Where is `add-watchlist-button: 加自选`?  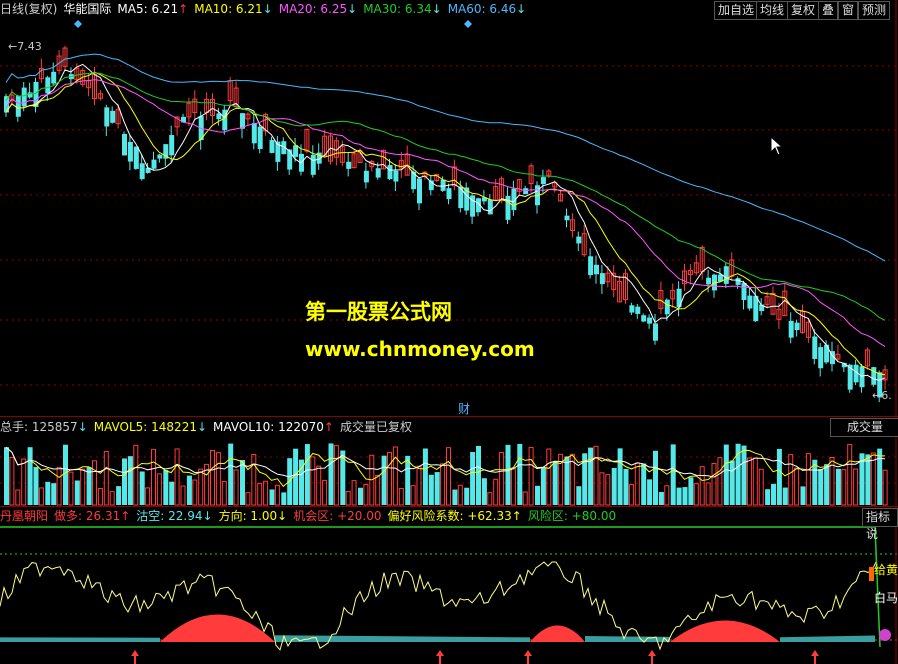
add-watchlist-button: 加自选 is located at coordinates (736, 10).